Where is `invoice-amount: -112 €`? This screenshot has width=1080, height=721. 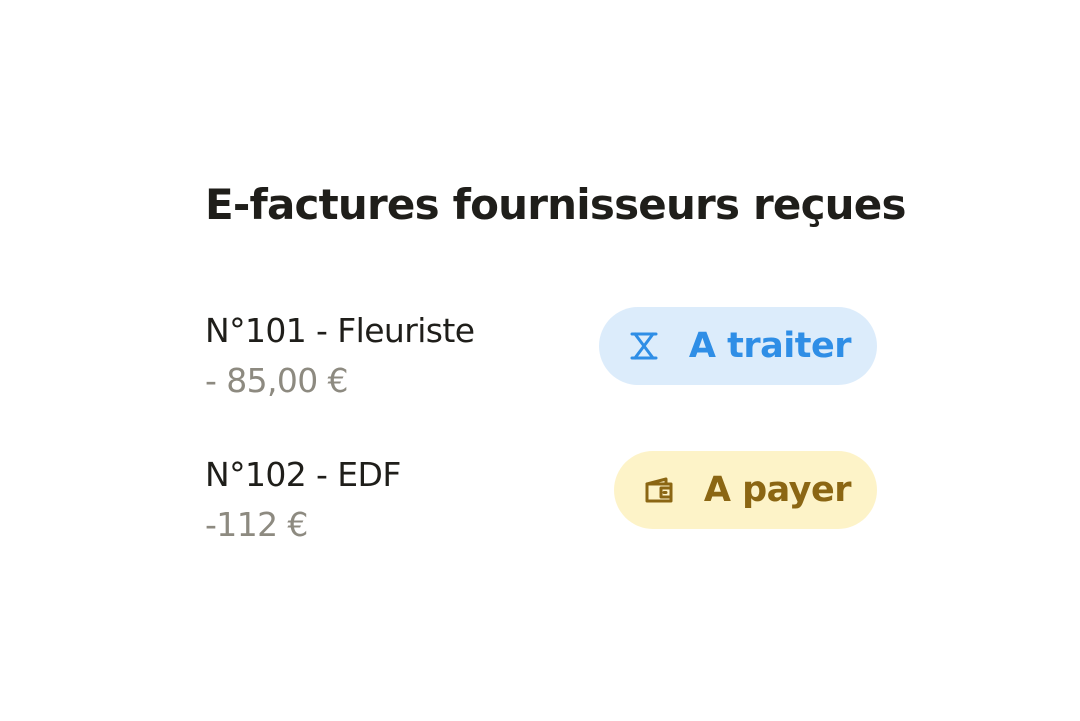
invoice-amount: -112 € is located at coordinates (256, 524).